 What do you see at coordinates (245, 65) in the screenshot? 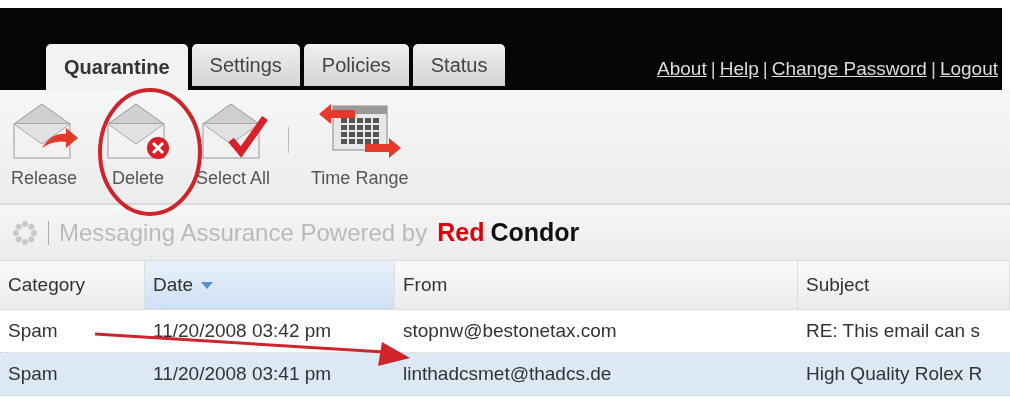
I see `tab: Settings` at bounding box center [245, 65].